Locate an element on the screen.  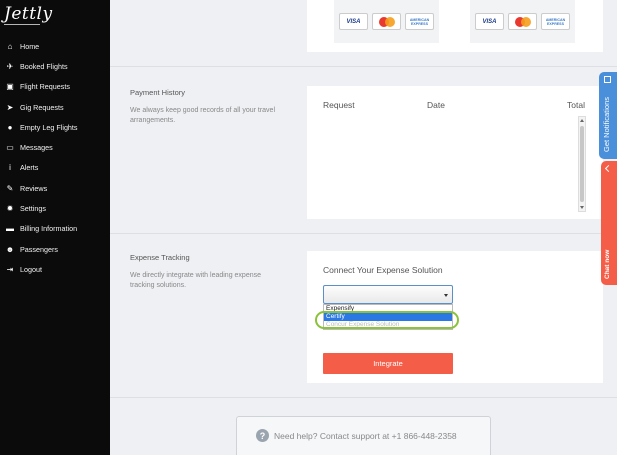
table-scrollbar is located at coordinates (582, 164).